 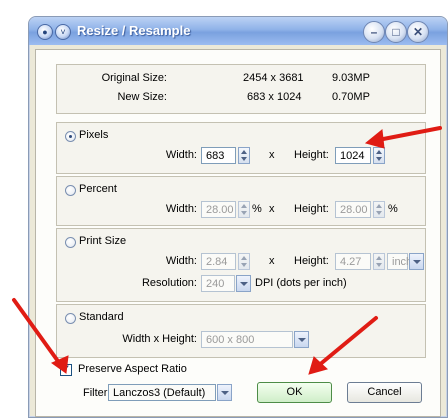 I want to click on preserve-aspect-label: Preserve Aspect Ratio, so click(x=132, y=369).